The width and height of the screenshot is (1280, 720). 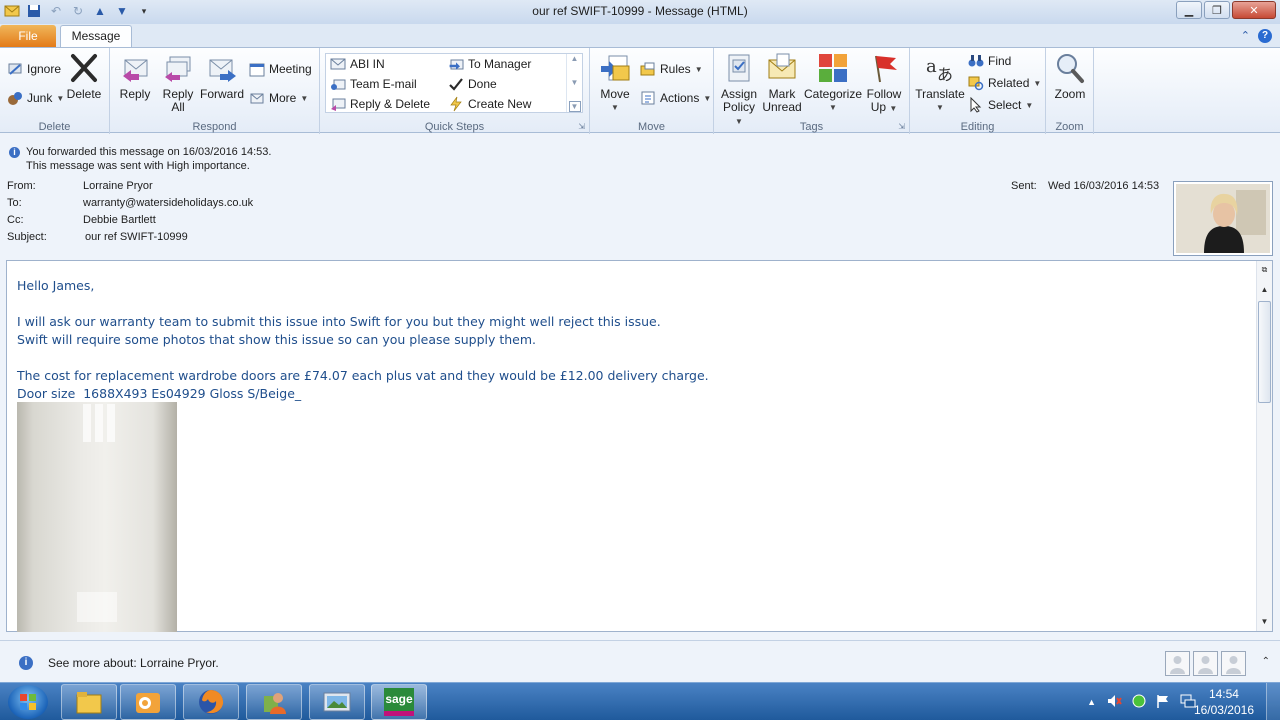 What do you see at coordinates (1223, 710) in the screenshot?
I see `clock-date: 16/03/2016` at bounding box center [1223, 710].